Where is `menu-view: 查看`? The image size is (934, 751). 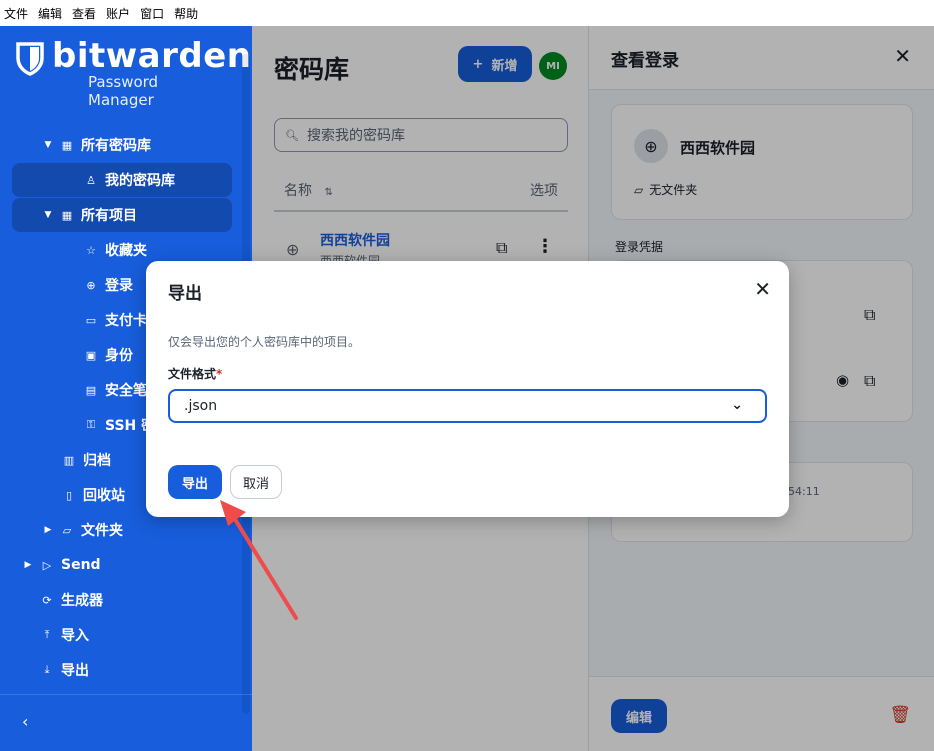 menu-view: 查看 is located at coordinates (84, 13).